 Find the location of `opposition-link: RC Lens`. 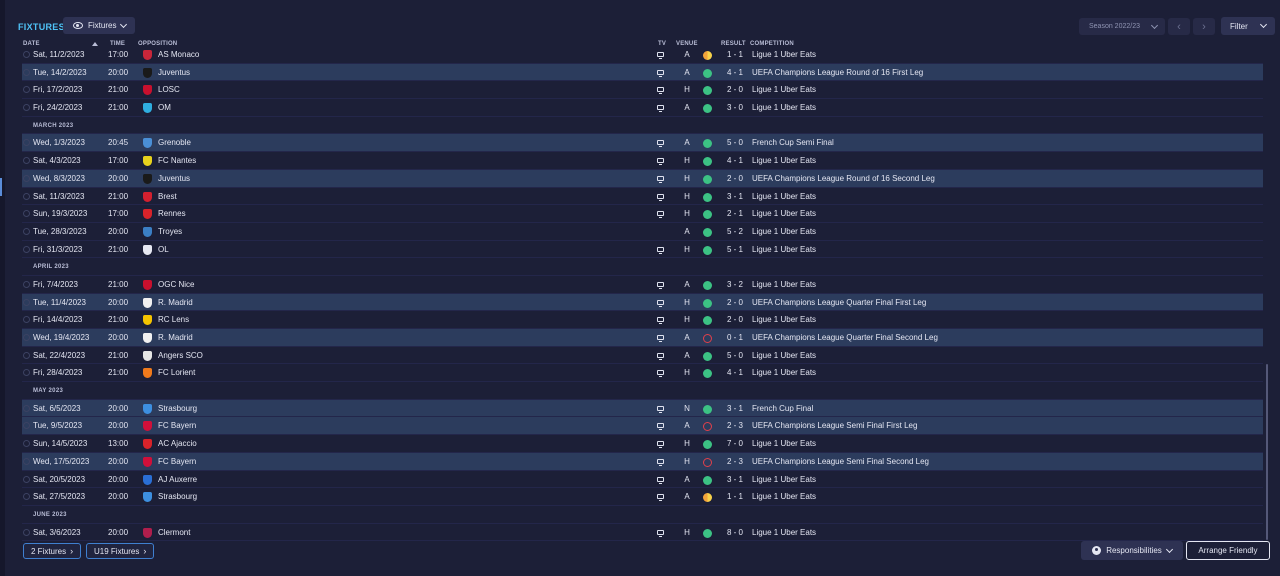

opposition-link: RC Lens is located at coordinates (173, 320).